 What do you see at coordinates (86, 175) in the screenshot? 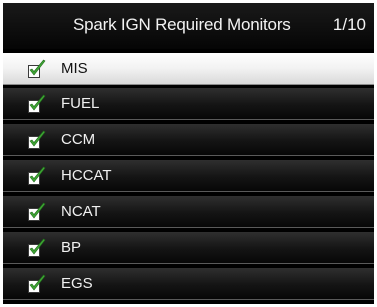
I see `monitor-label: HCCAT` at bounding box center [86, 175].